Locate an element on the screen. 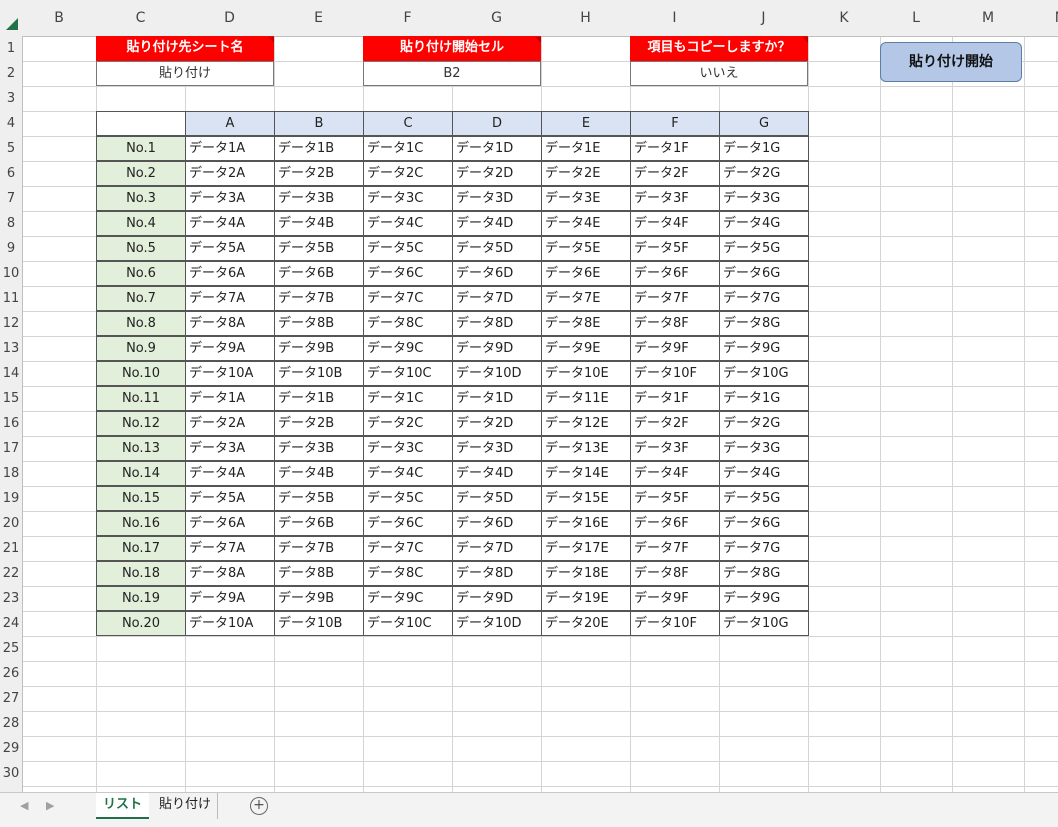 The image size is (1058, 827). row-number-cell: No.14 is located at coordinates (141, 473).